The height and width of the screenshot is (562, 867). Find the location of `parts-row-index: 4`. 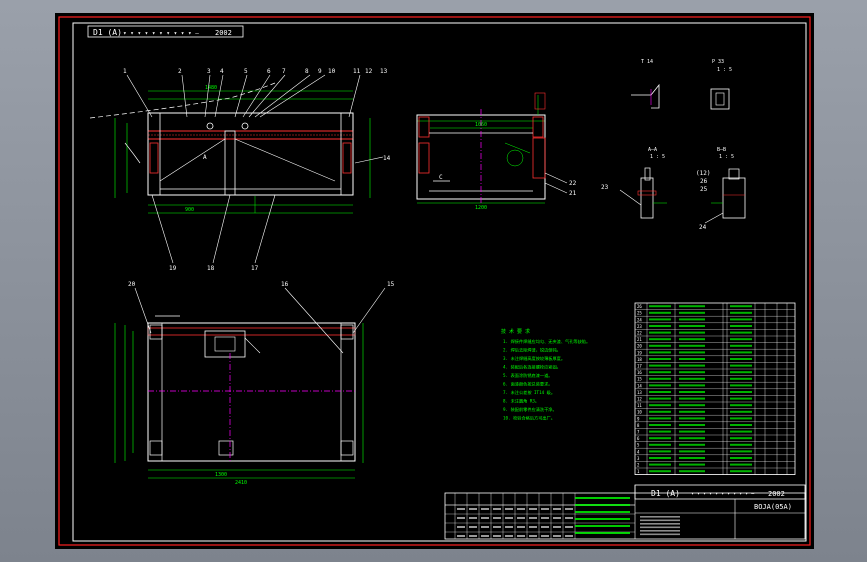

parts-row-index: 4 is located at coordinates (638, 451).